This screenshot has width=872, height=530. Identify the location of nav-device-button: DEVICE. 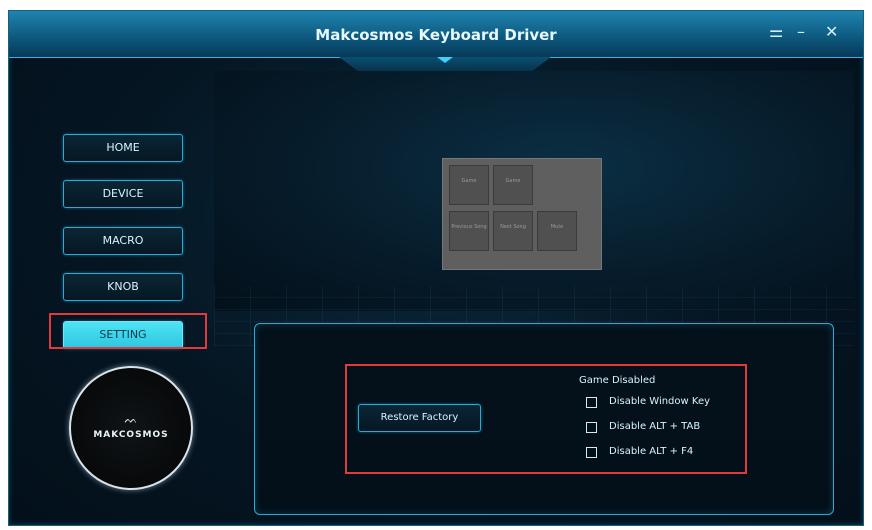
(123, 194).